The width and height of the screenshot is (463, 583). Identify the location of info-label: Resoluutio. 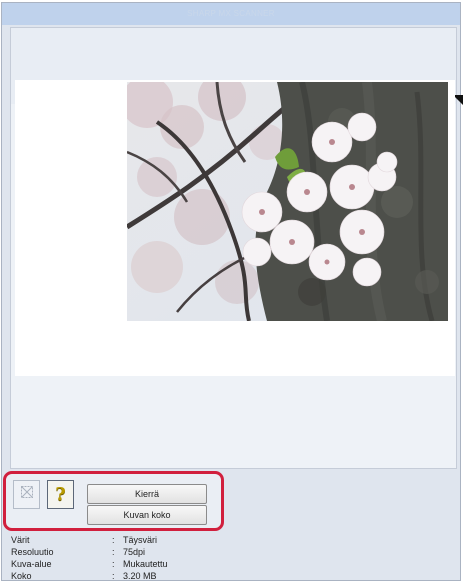
(32, 552).